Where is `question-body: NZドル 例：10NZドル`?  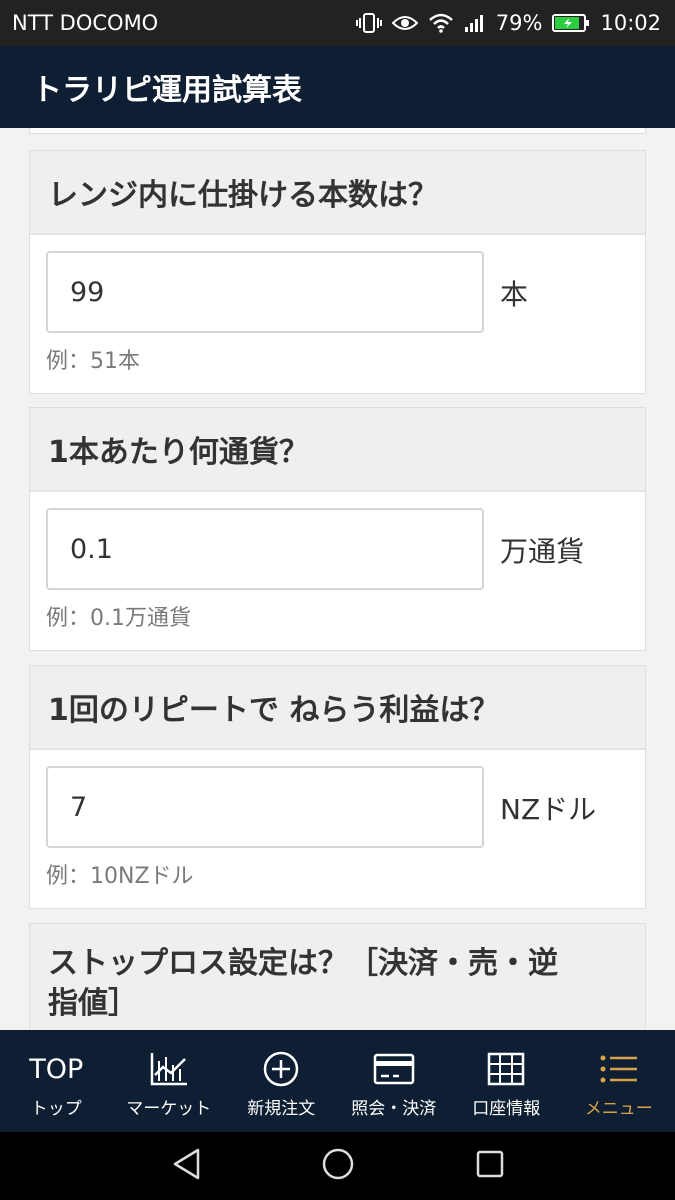
question-body: NZドル 例：10NZドル is located at coordinates (337, 829).